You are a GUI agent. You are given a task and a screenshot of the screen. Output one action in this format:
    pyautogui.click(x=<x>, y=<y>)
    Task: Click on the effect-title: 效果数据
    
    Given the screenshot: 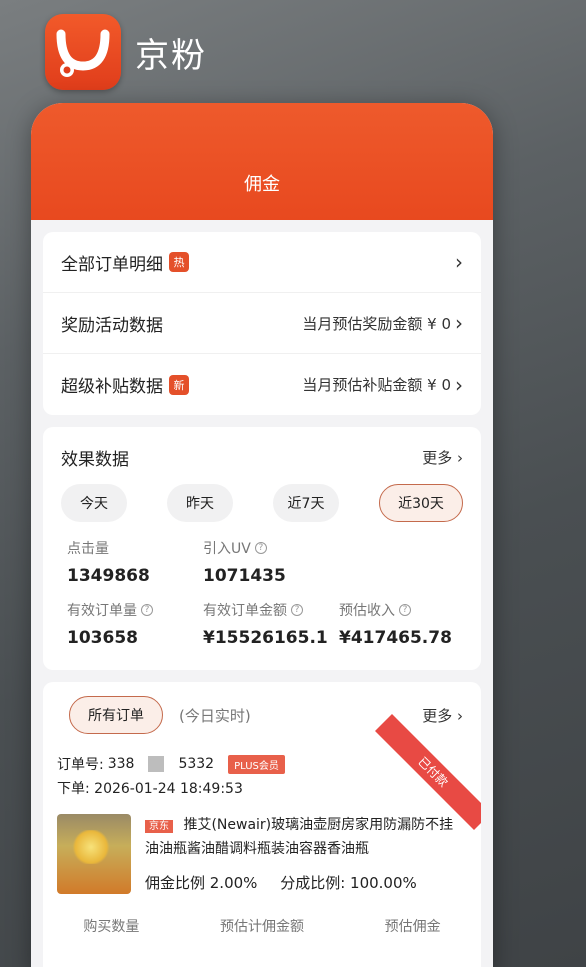 What is the action you would take?
    pyautogui.click(x=95, y=460)
    